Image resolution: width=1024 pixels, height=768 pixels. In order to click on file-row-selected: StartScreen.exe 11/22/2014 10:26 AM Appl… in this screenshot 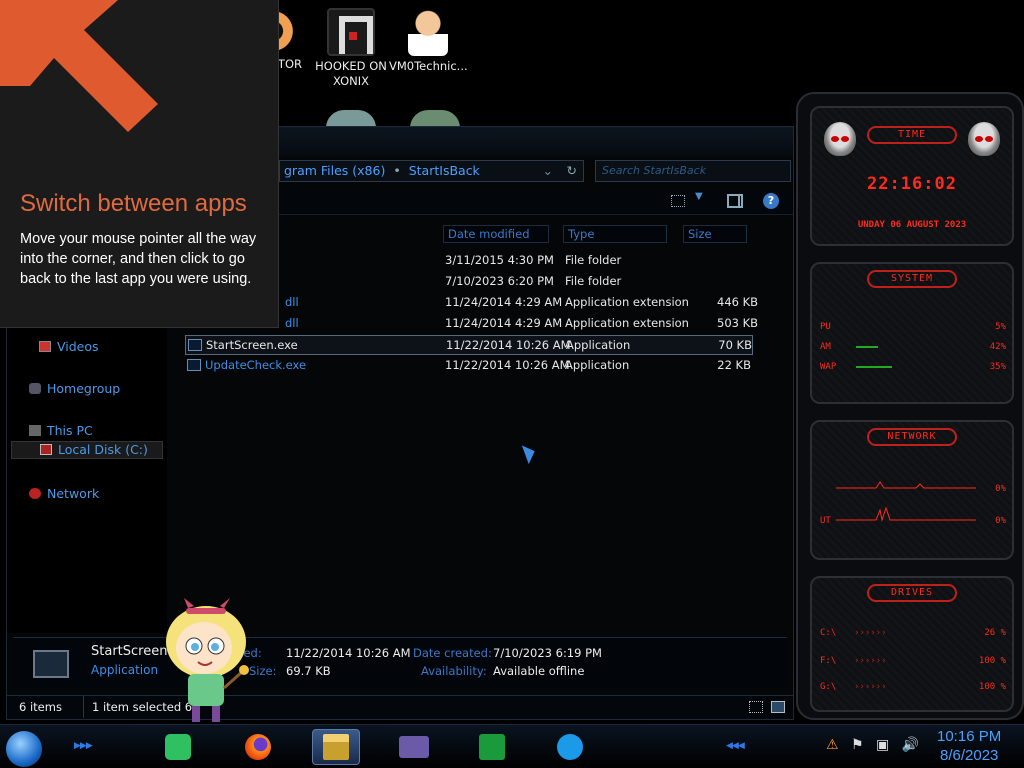, I will do `click(469, 345)`.